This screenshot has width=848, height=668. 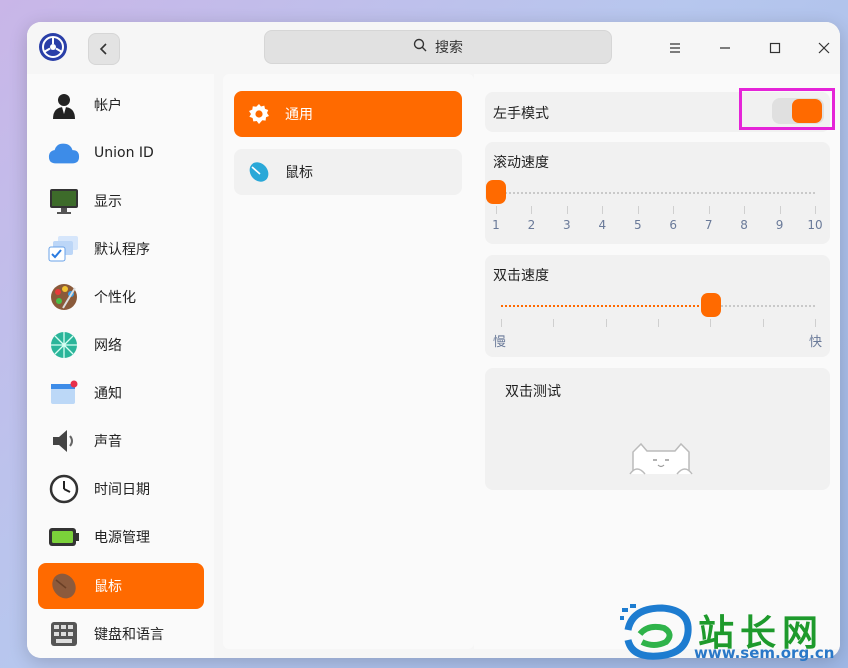 I want to click on left-hand-mode-label: 左手模式, so click(x=521, y=114).